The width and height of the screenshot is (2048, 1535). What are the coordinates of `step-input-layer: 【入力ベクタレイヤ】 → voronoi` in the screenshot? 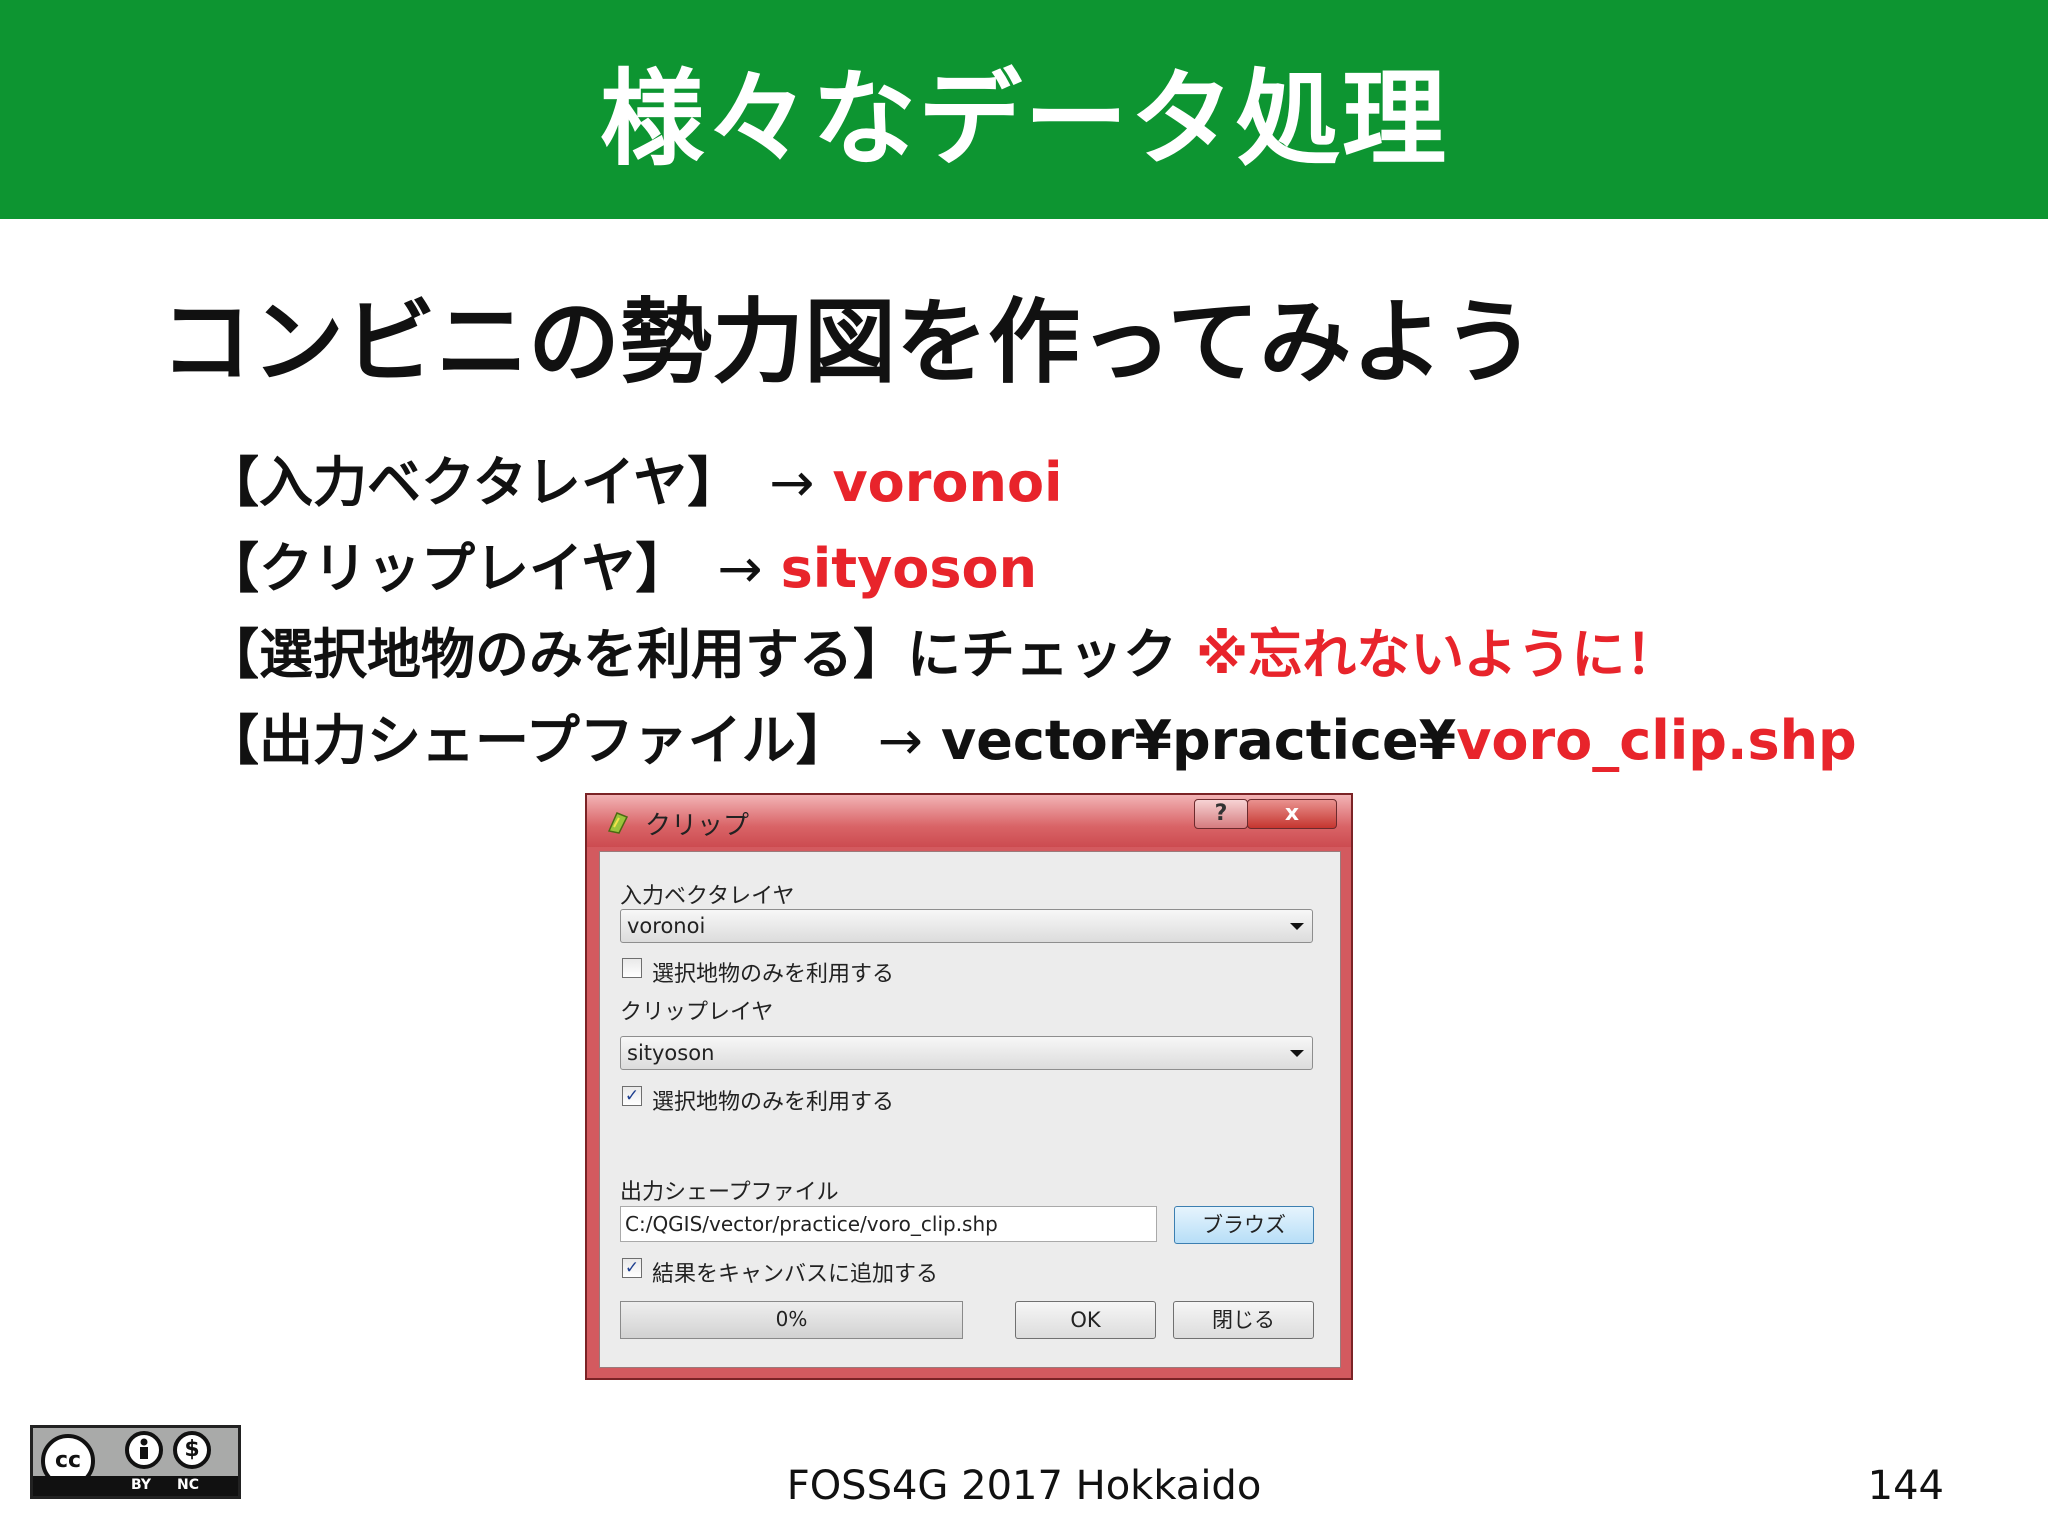 It's located at (1031, 483).